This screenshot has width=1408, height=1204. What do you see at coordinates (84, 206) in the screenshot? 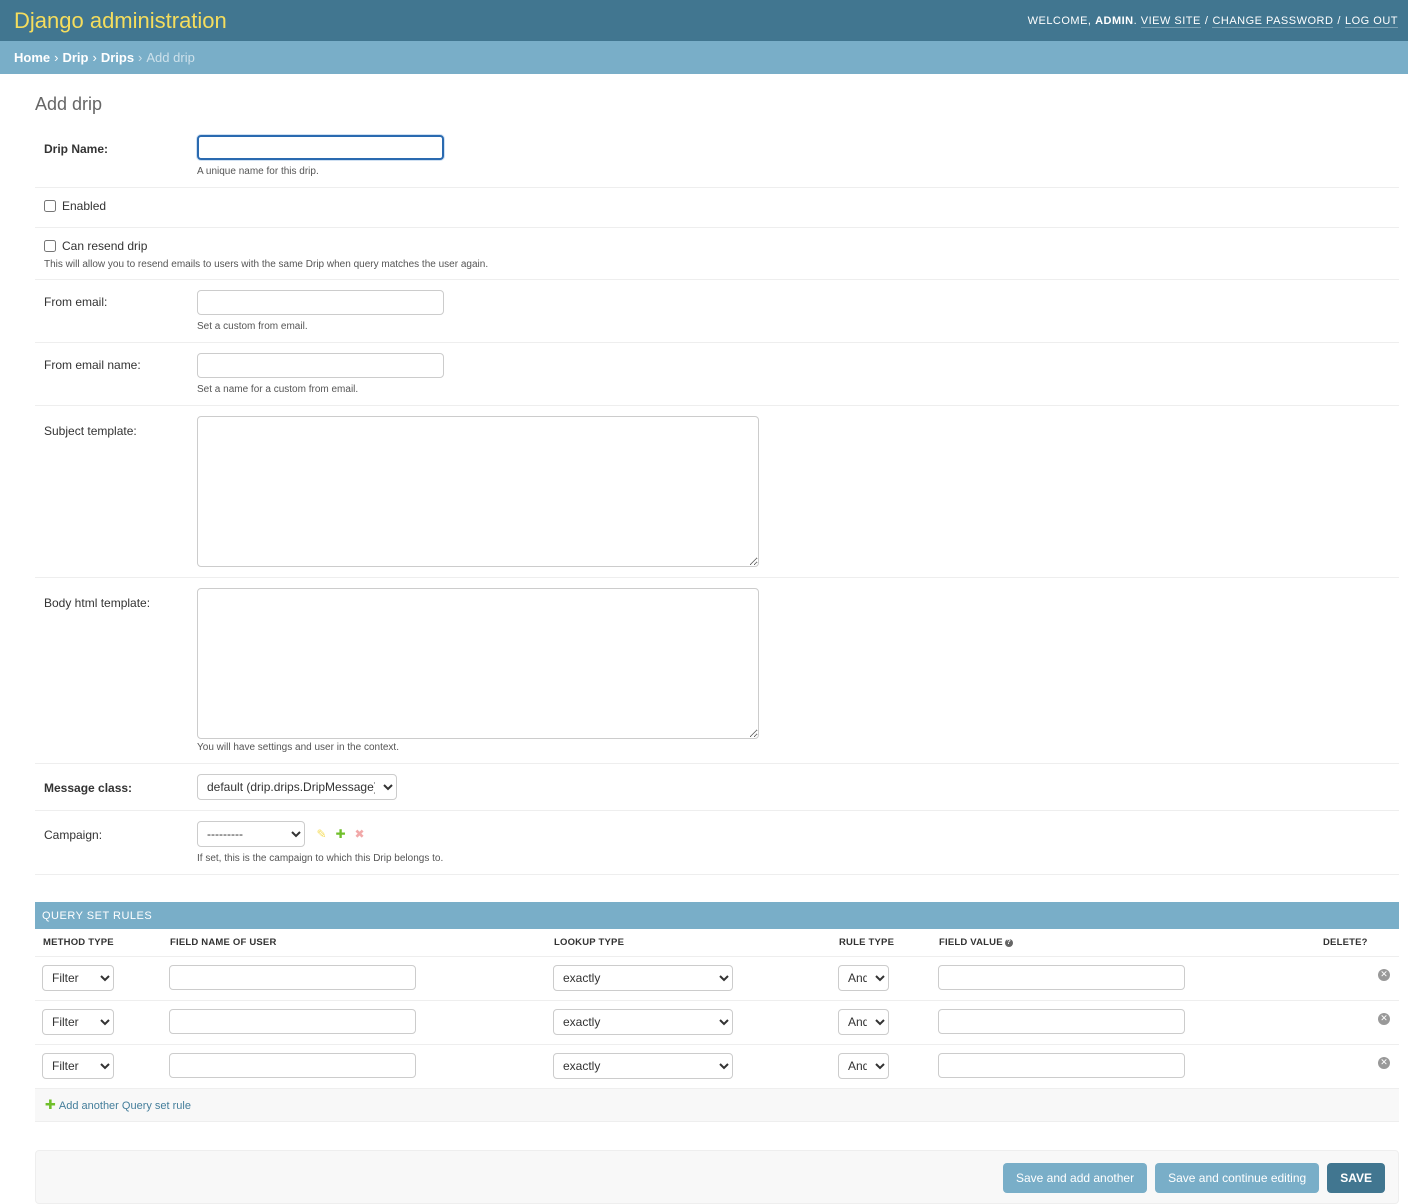
I see `enabled-label: Enabled` at bounding box center [84, 206].